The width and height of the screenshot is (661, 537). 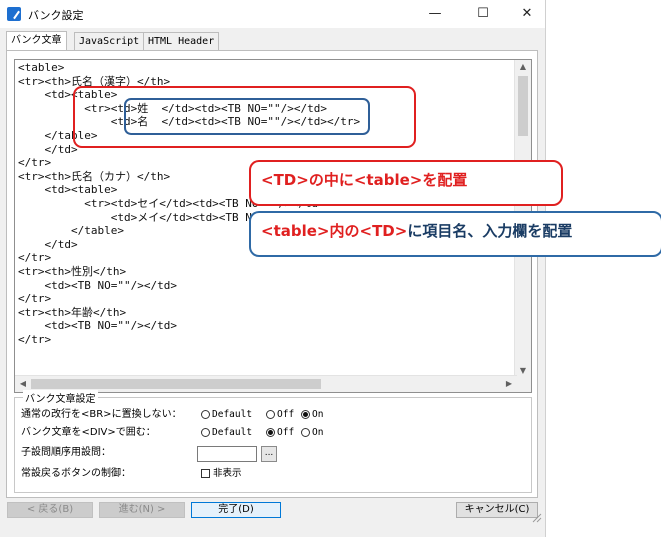 I want to click on div-off-radio, so click(x=270, y=432).